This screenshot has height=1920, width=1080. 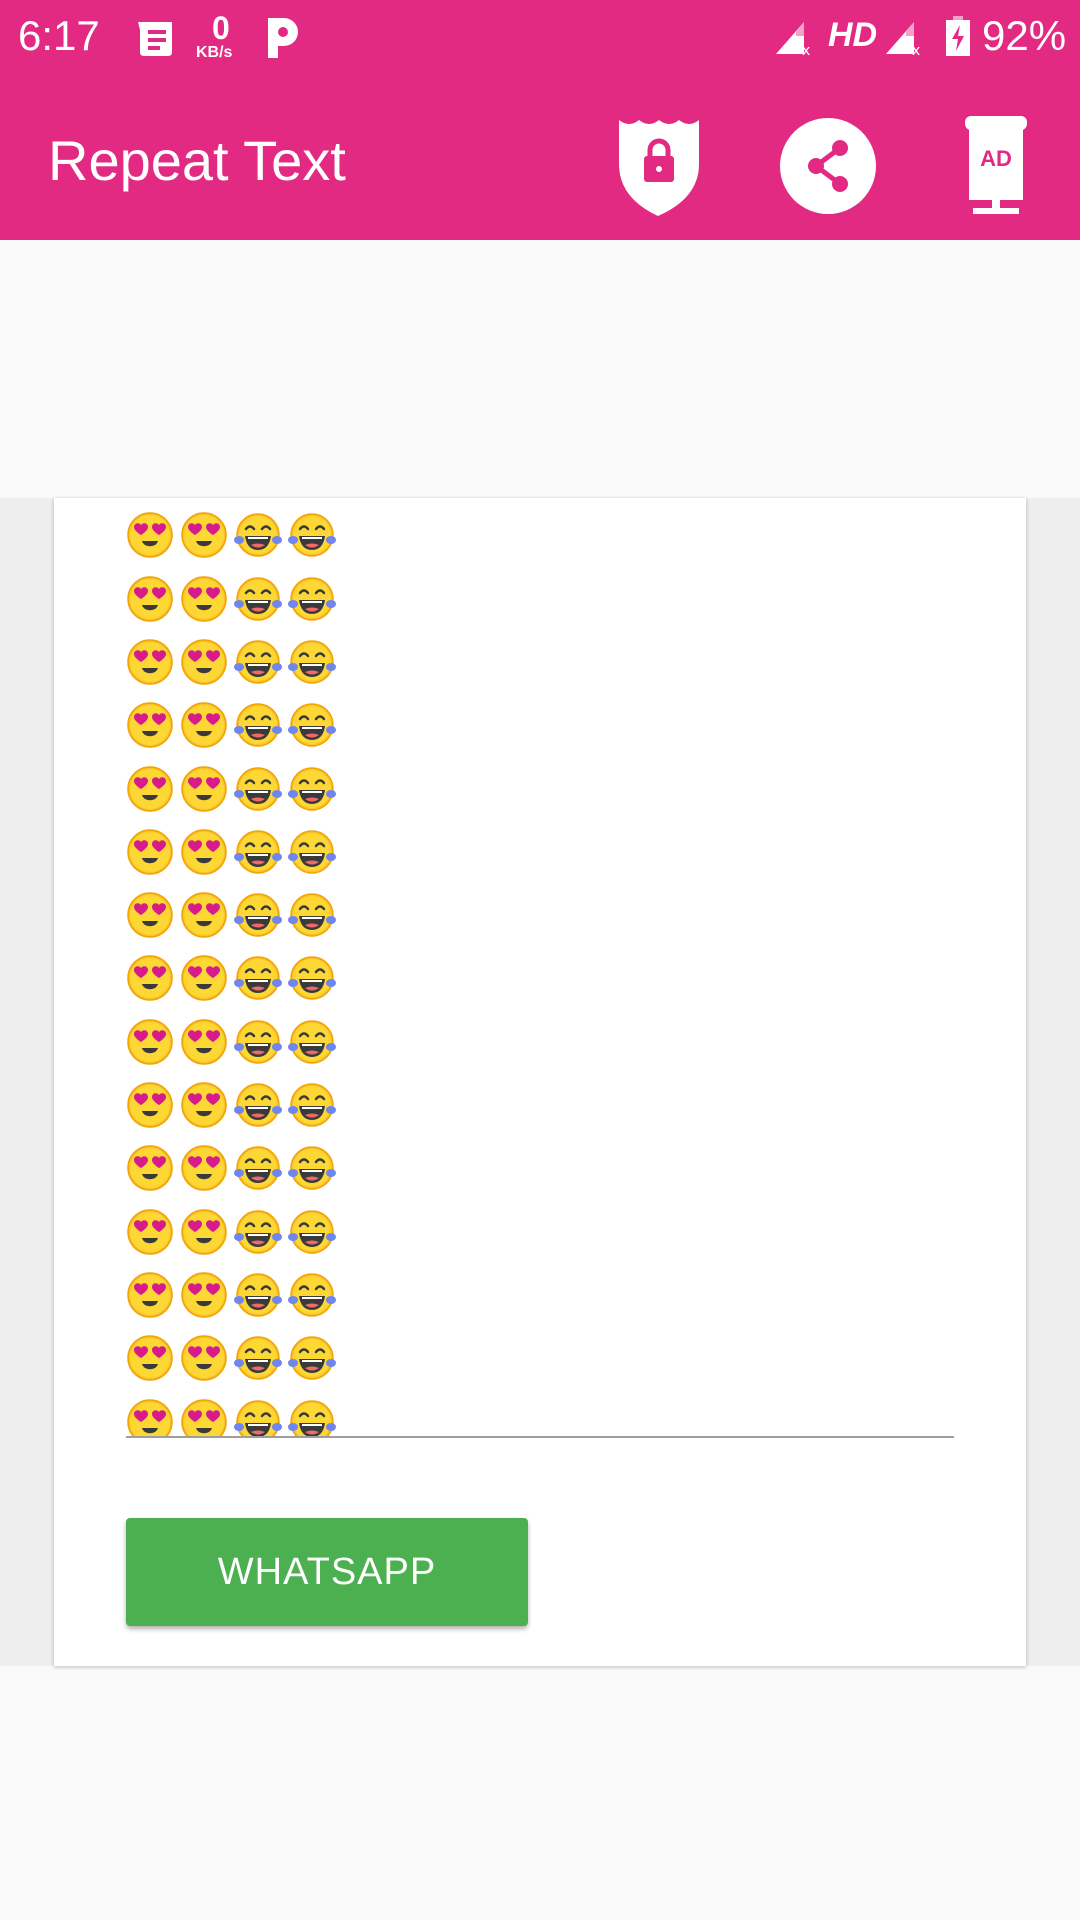 I want to click on net-speed-value: 0, so click(x=221, y=28).